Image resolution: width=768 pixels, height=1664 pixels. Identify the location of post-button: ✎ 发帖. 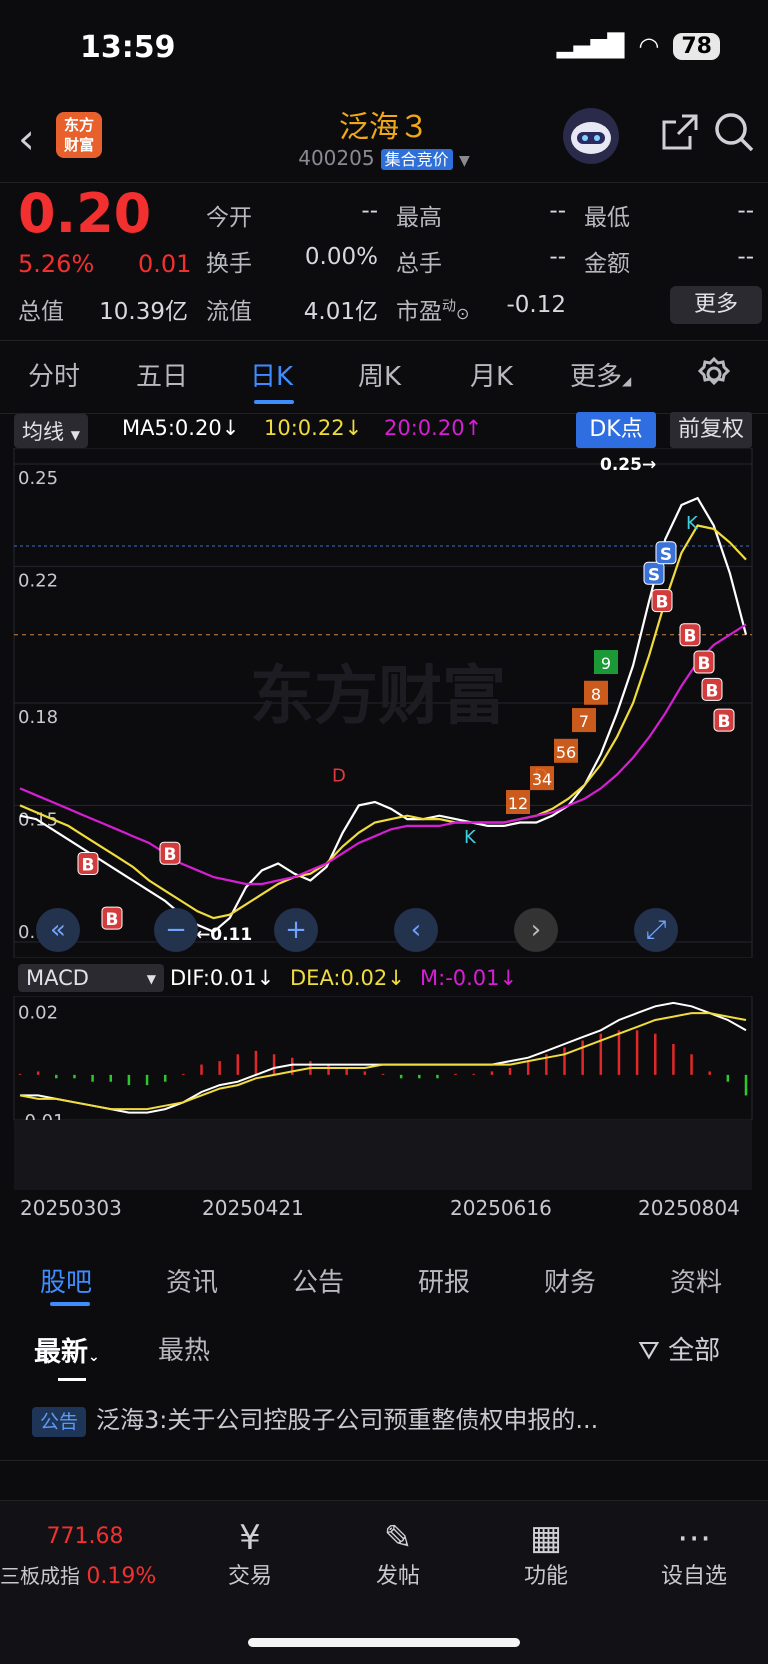
(398, 1554).